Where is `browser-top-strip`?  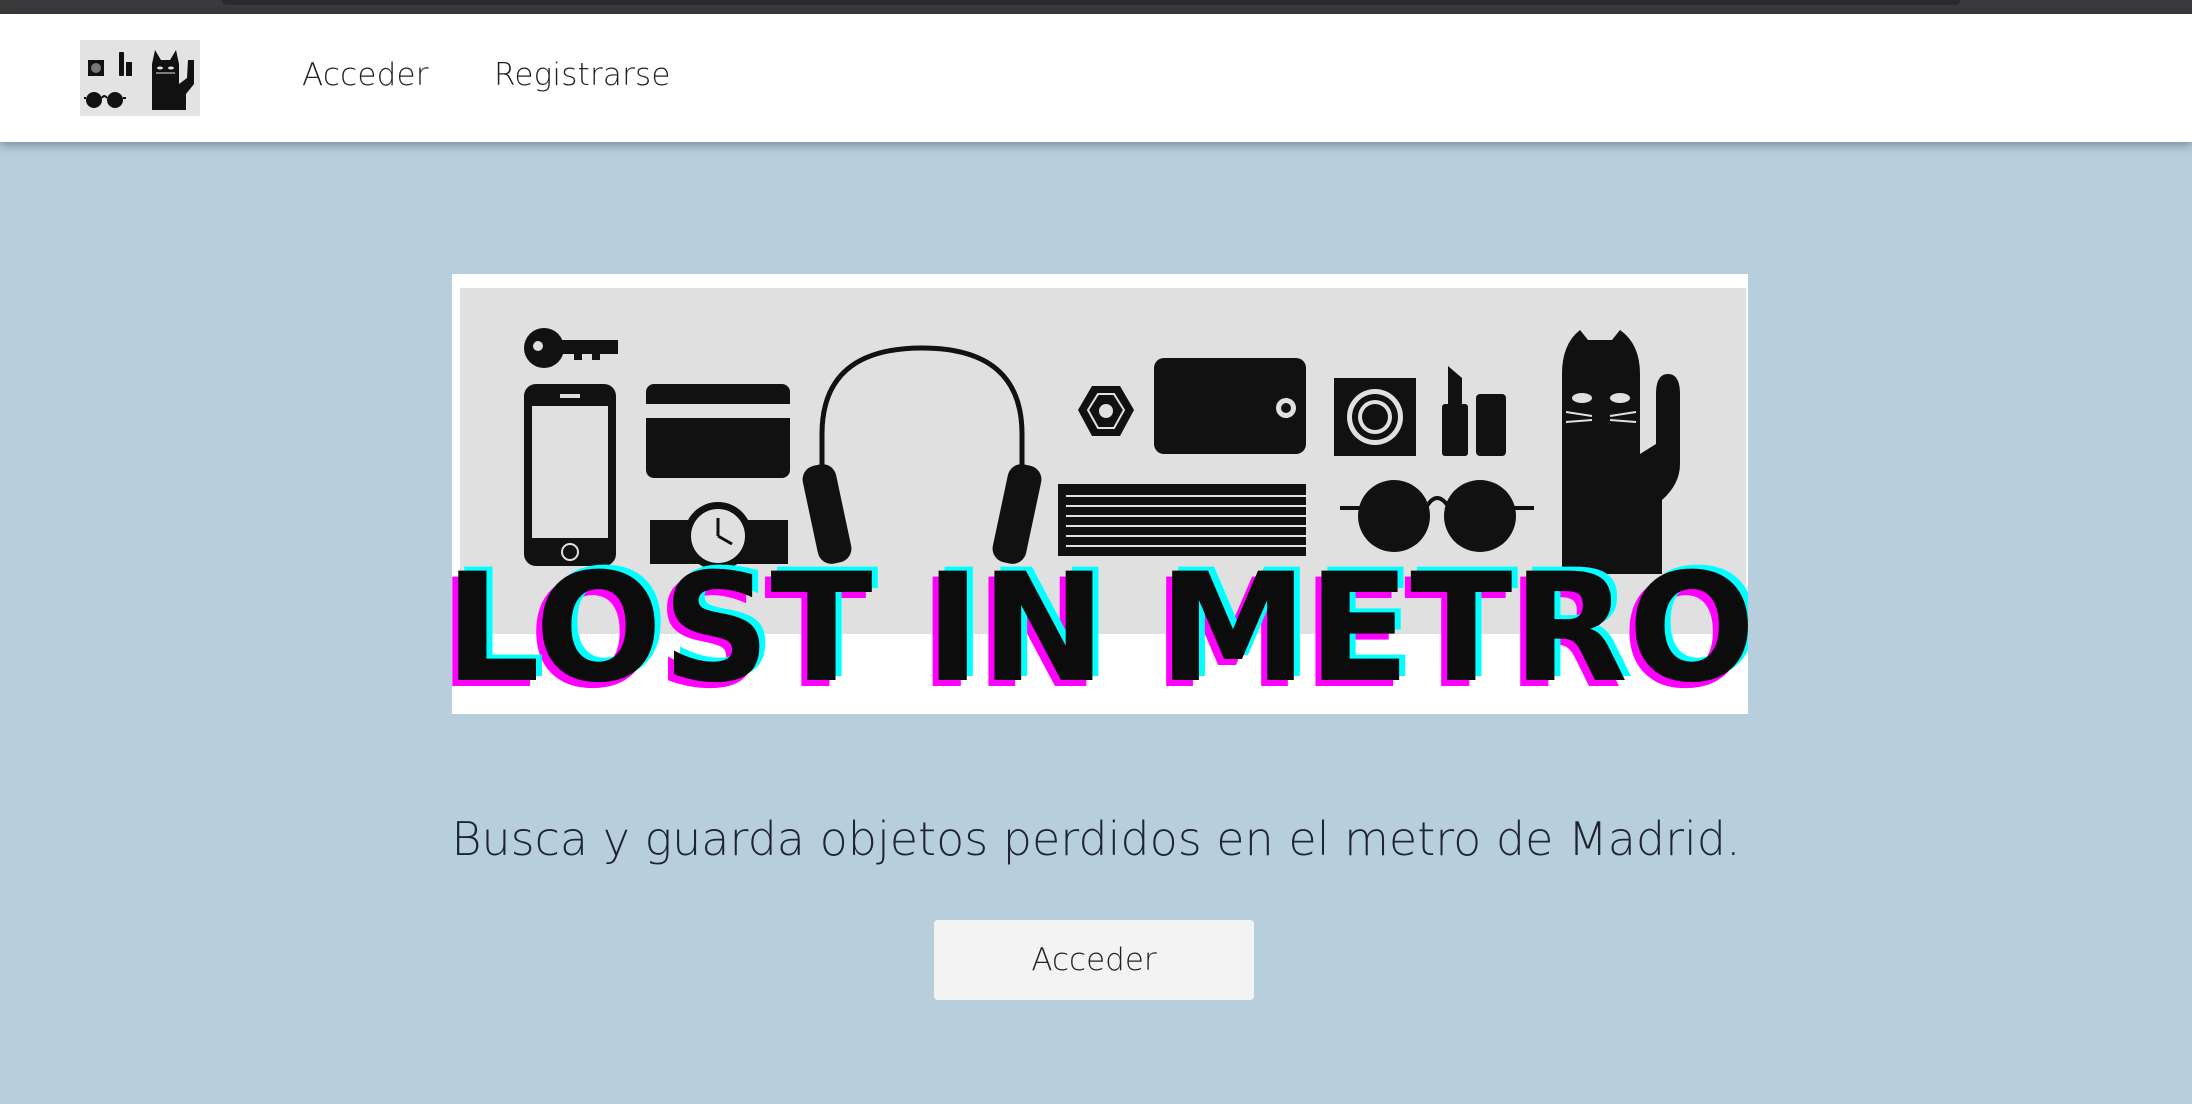
browser-top-strip is located at coordinates (1096, 7).